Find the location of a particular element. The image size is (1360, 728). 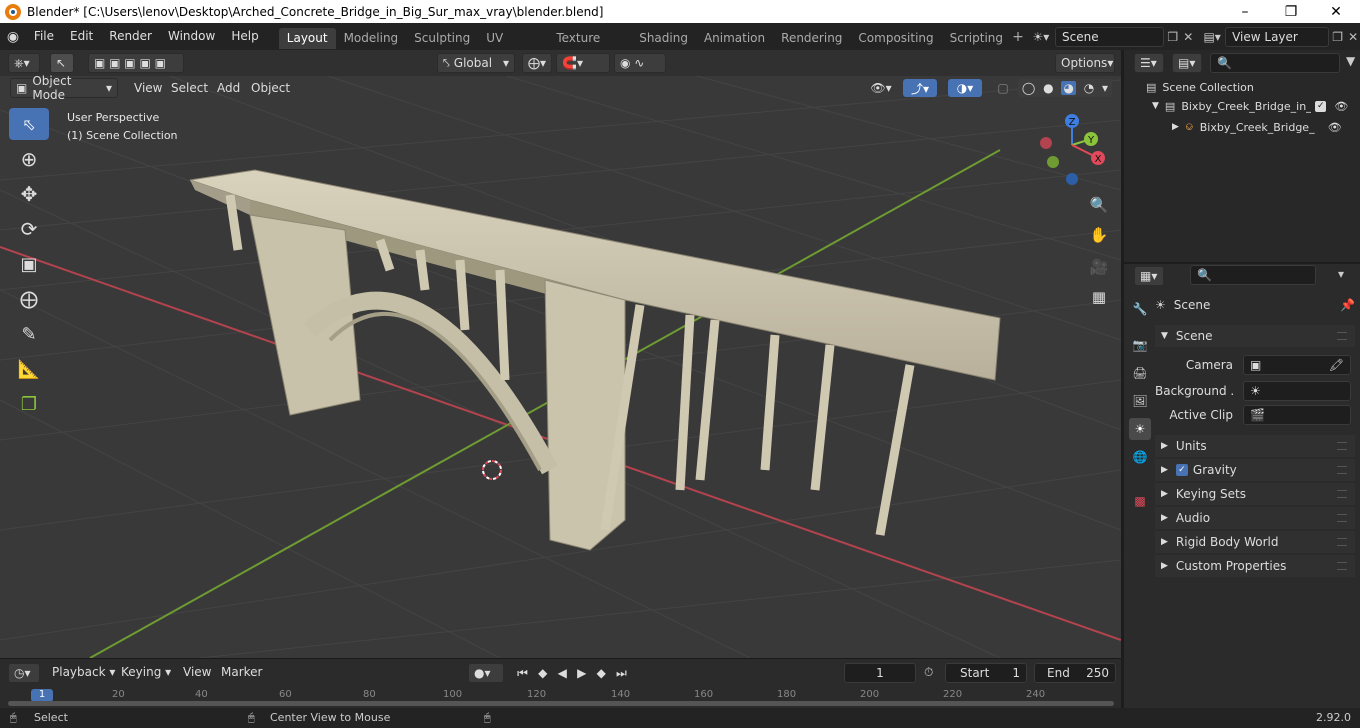

mode-dropdown: ▣ Object Mode ▾ is located at coordinates (64, 88).